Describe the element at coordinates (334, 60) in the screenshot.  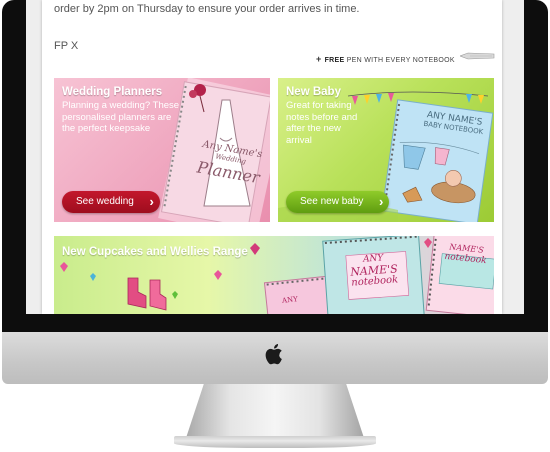
I see `promo-free-label: FREE` at that location.